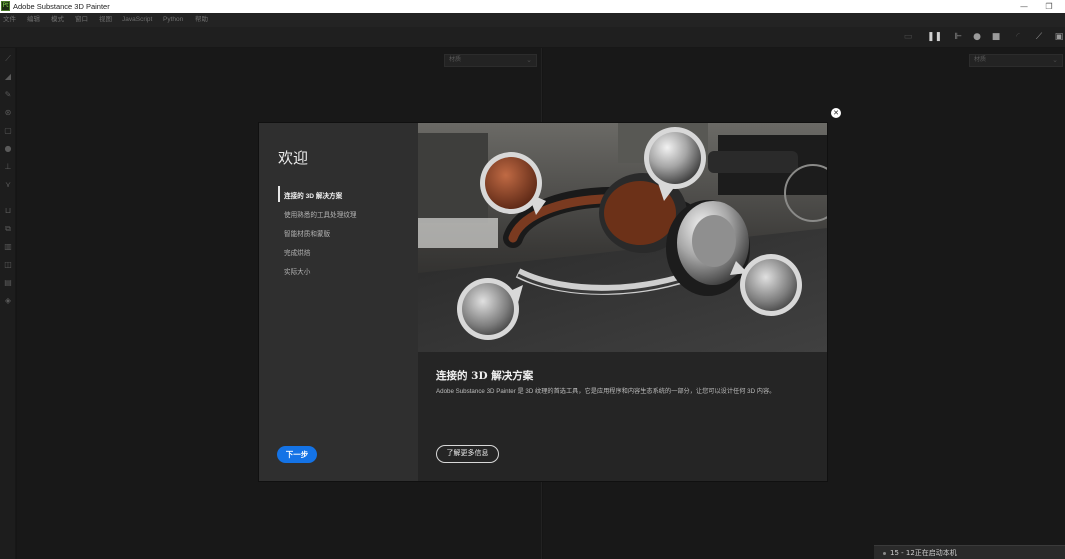 This screenshot has width=1065, height=559. Describe the element at coordinates (137, 20) in the screenshot. I see `menu-javascript: JavaScript` at that location.